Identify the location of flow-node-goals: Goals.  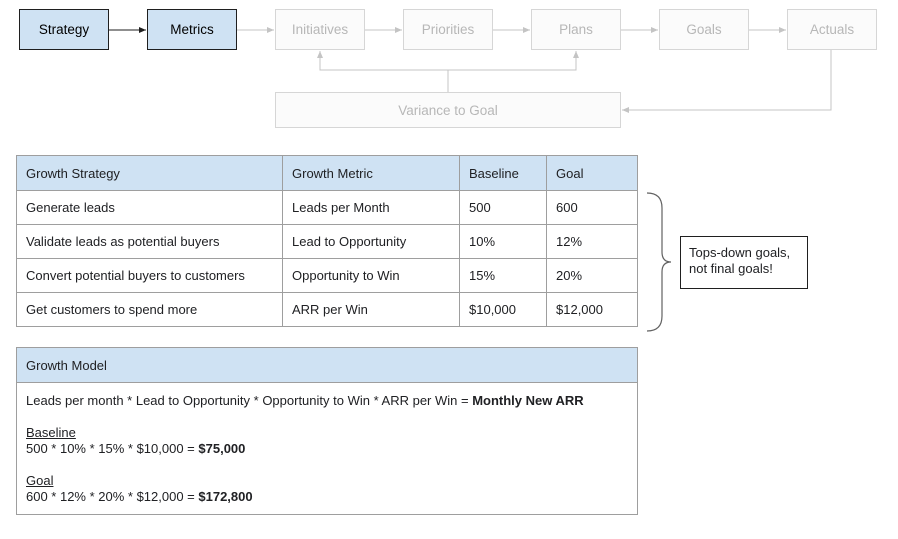
(704, 29).